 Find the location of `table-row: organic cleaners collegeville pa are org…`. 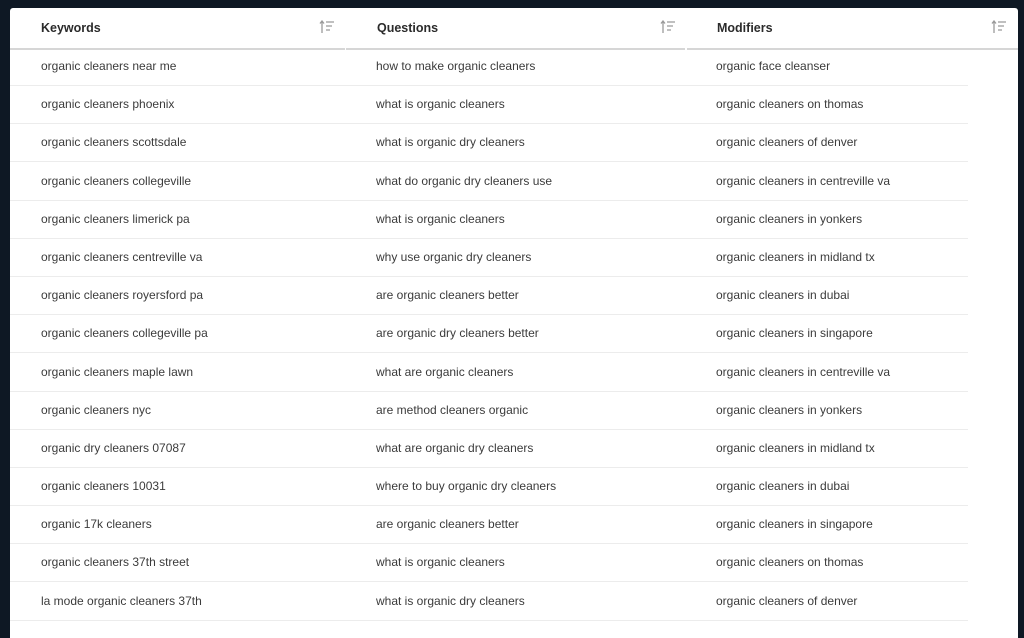

table-row: organic cleaners collegeville pa are org… is located at coordinates (514, 334).